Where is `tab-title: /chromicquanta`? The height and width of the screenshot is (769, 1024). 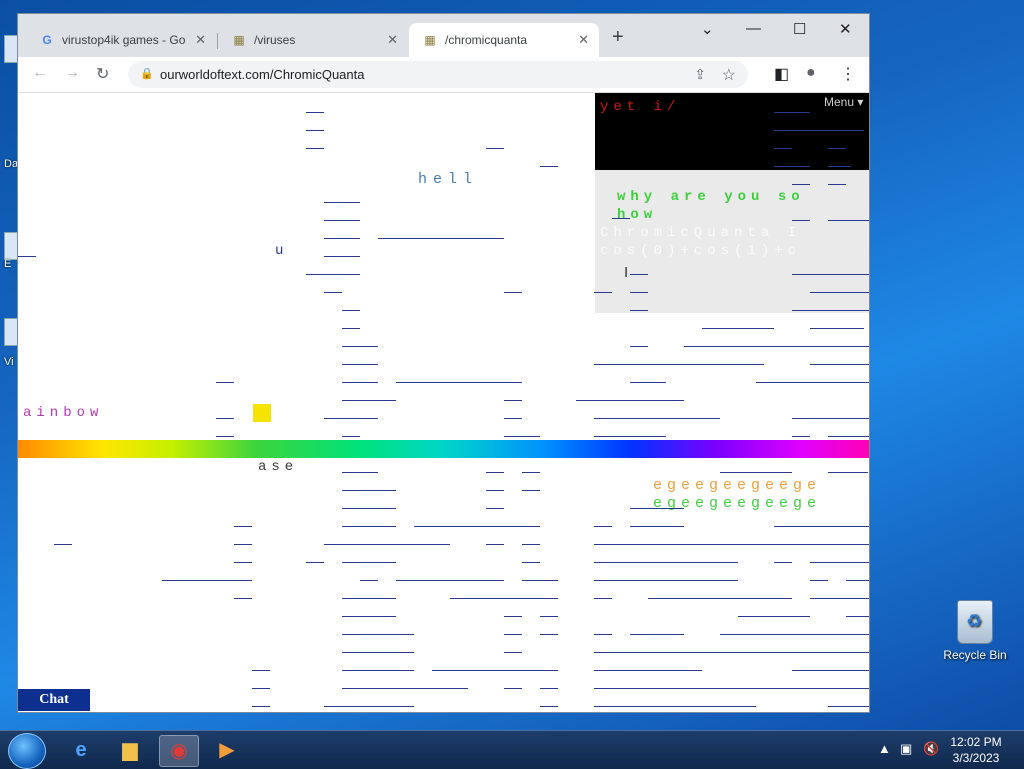 tab-title: /chromicquanta is located at coordinates (486, 40).